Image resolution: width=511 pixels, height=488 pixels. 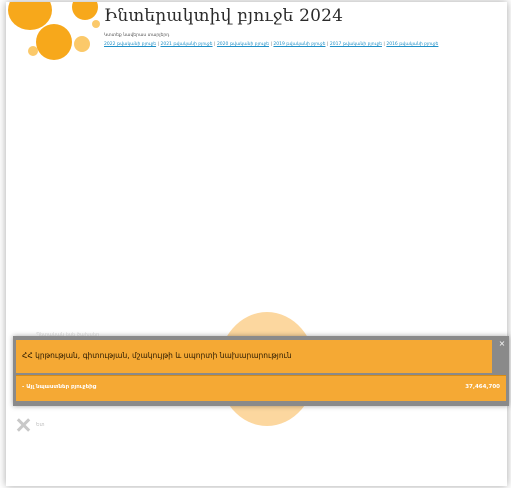 What do you see at coordinates (356, 44) in the screenshot?
I see `year-link-2017: 2017 թվականի բյուջե` at bounding box center [356, 44].